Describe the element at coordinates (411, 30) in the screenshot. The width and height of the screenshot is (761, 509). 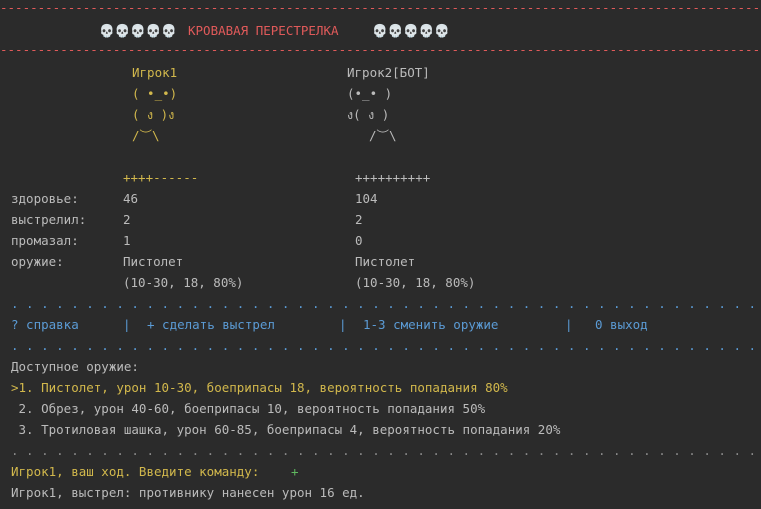
I see `header-skulls-right: 💀💀💀💀💀` at that location.